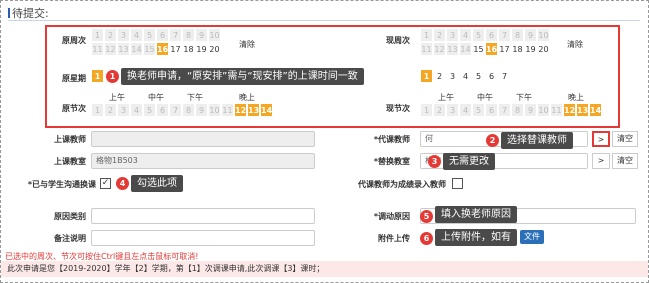  Describe the element at coordinates (203, 216) in the screenshot. I see `reason-type-select` at that location.